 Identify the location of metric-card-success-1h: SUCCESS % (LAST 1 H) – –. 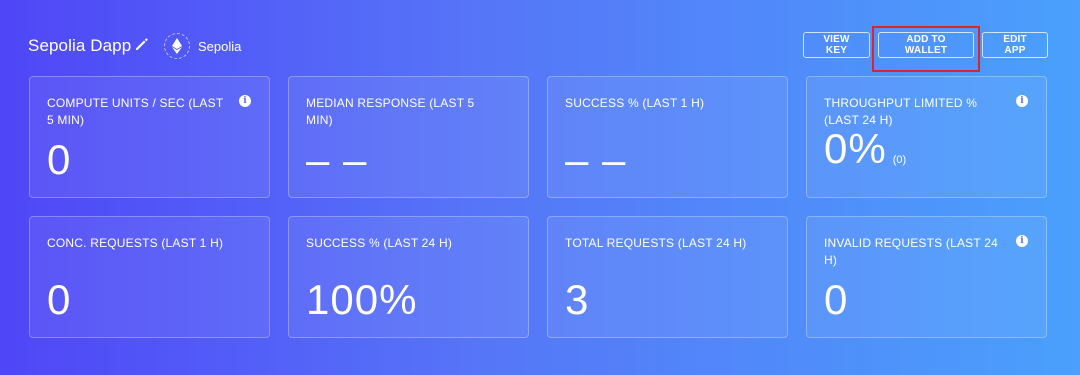
(667, 137).